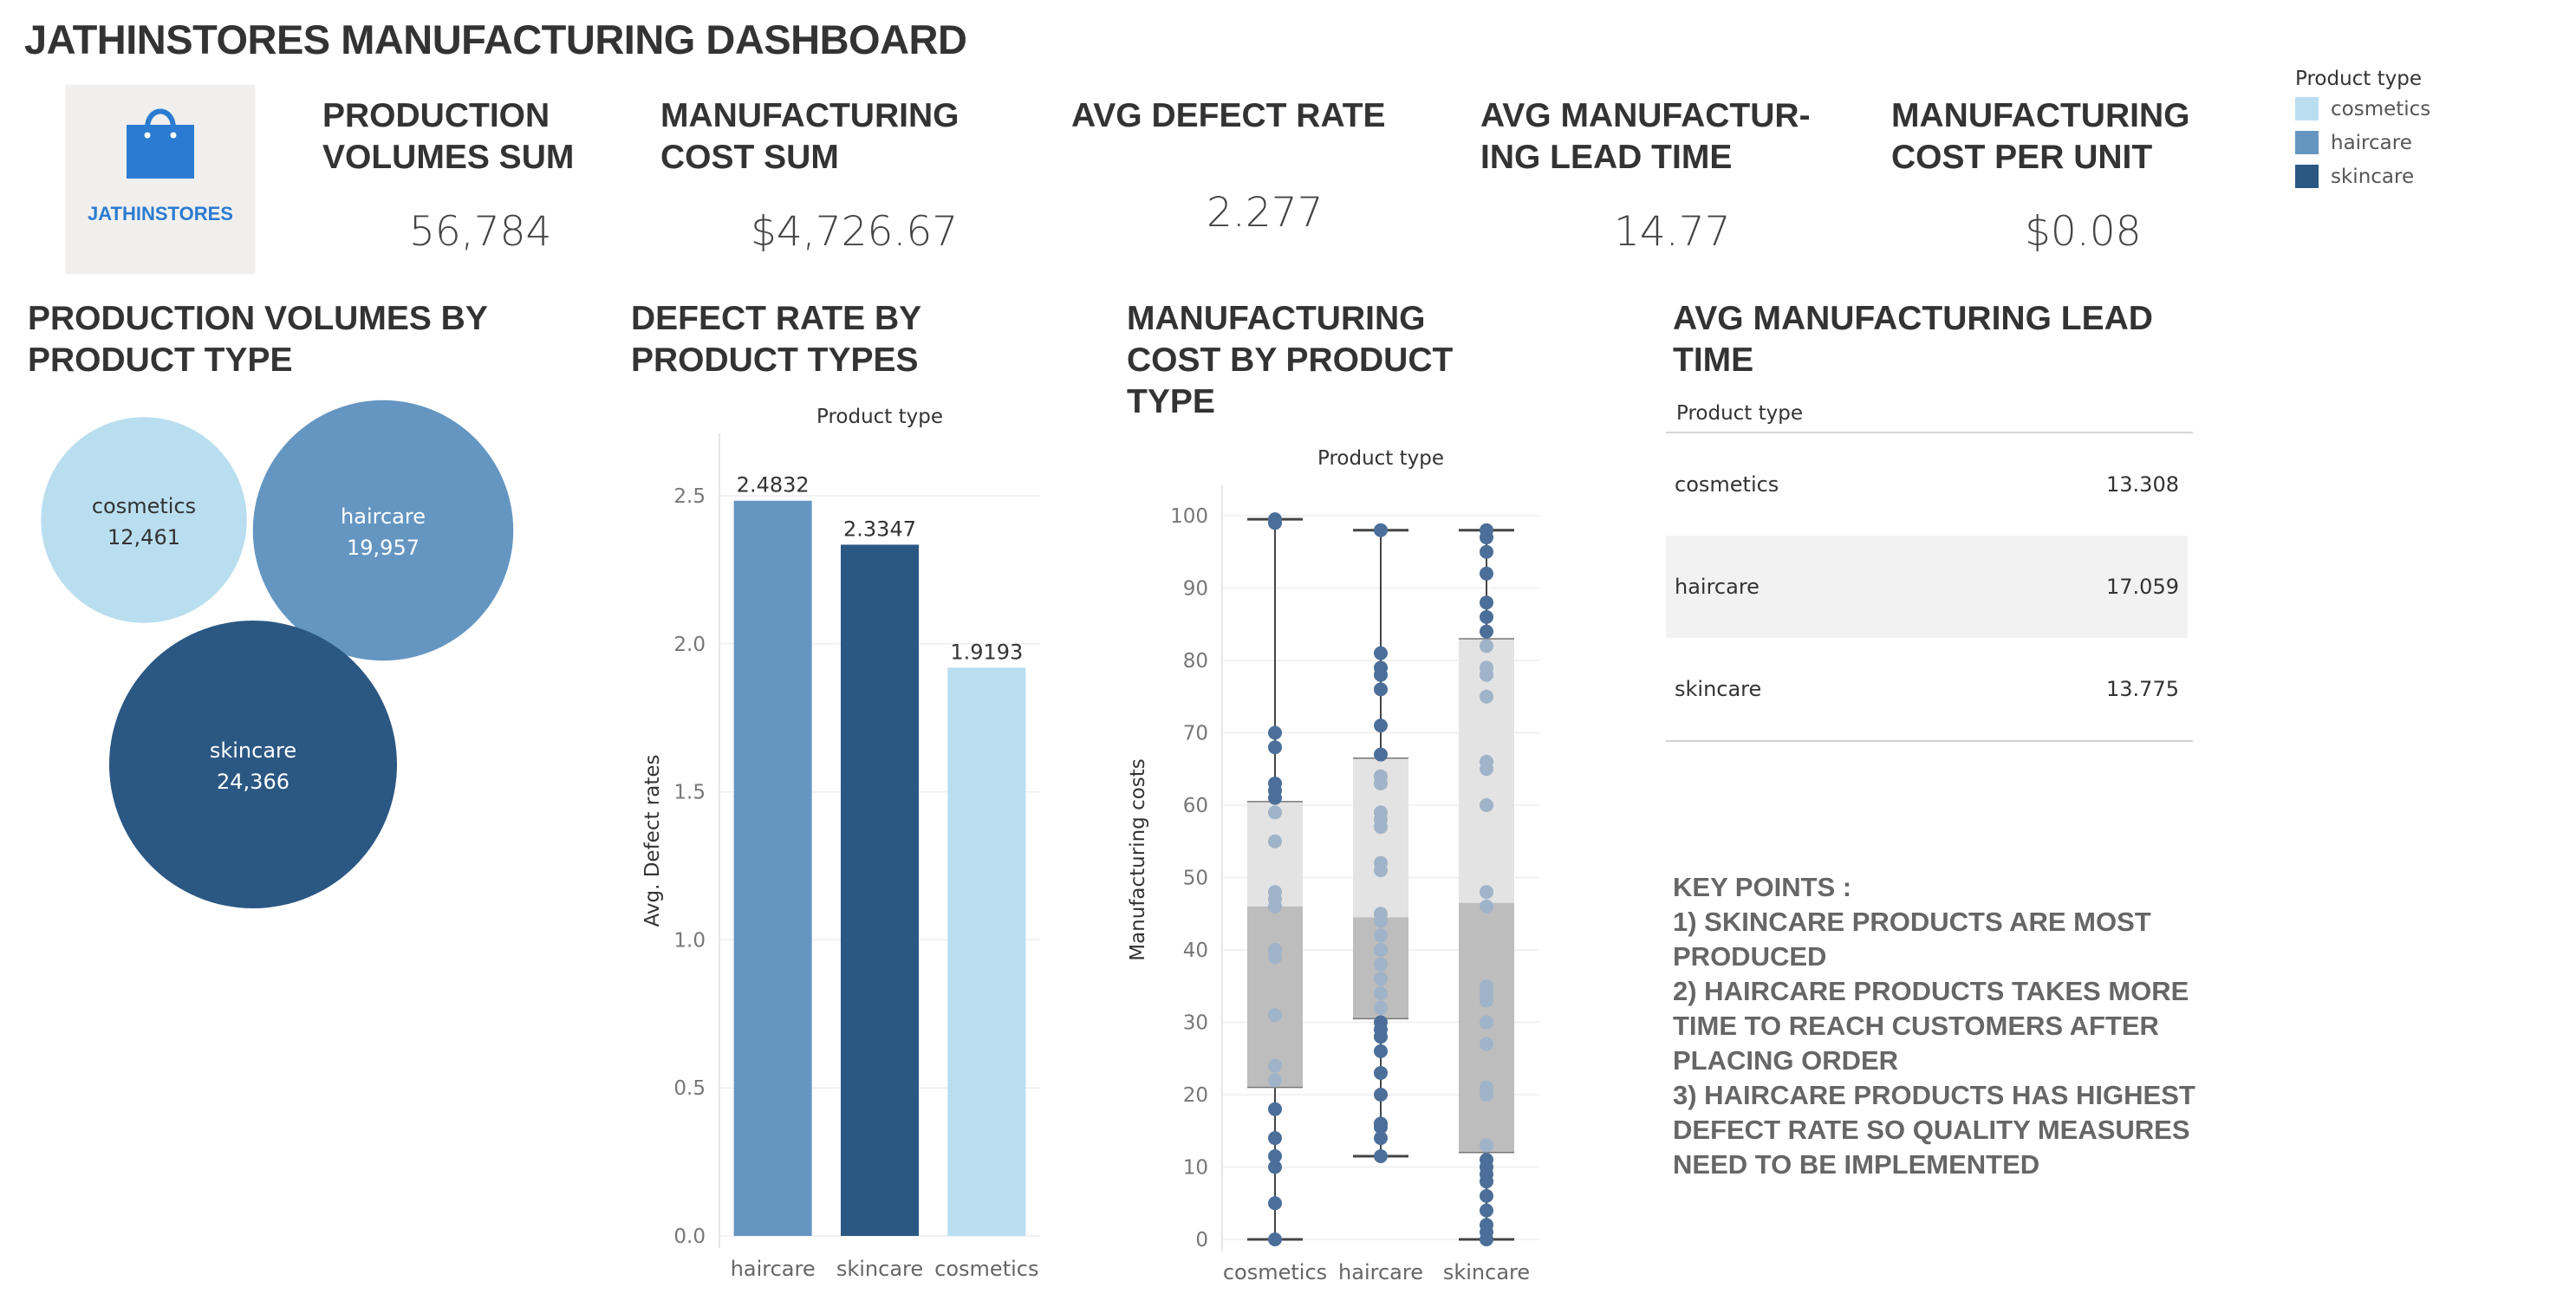 The height and width of the screenshot is (1307, 2576). Describe the element at coordinates (2359, 79) in the screenshot. I see `legend-title: Product type` at that location.